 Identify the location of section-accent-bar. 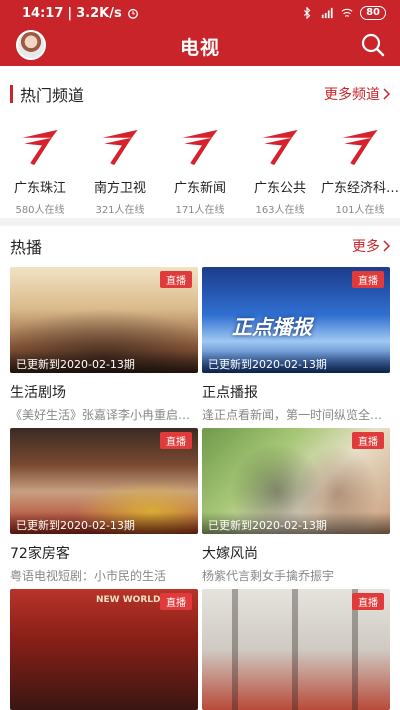
(11, 94).